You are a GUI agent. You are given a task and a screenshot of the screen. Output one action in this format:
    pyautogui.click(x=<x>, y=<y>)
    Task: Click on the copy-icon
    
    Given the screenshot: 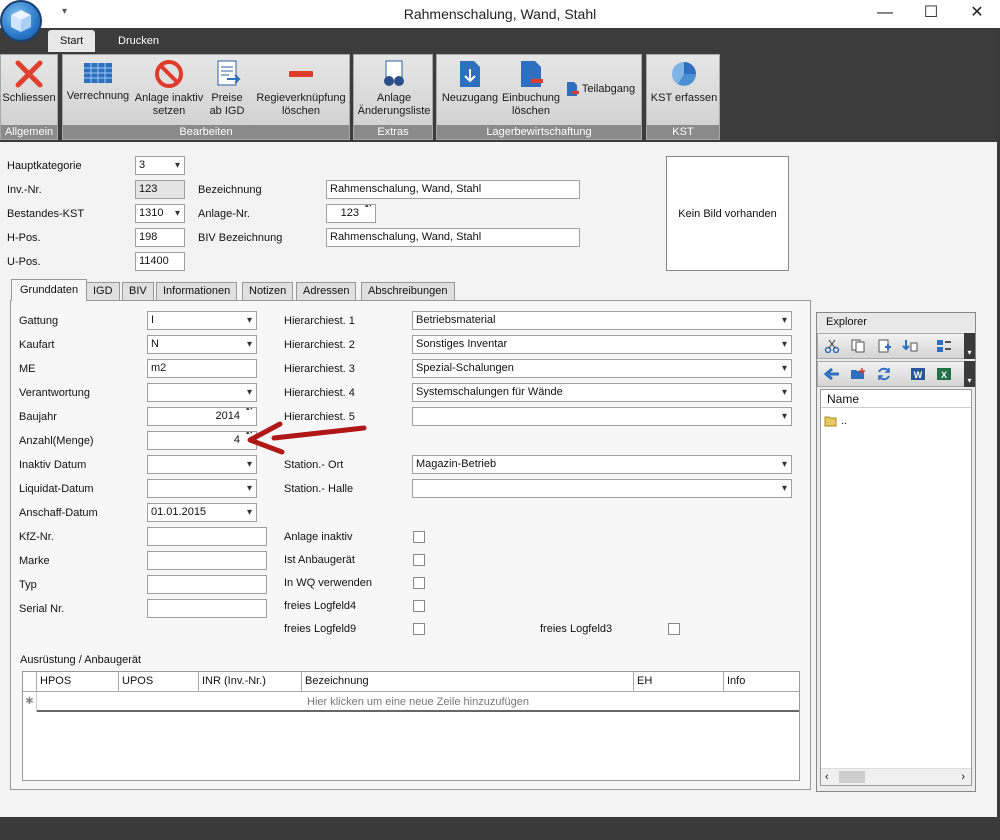 What is the action you would take?
    pyautogui.click(x=858, y=346)
    